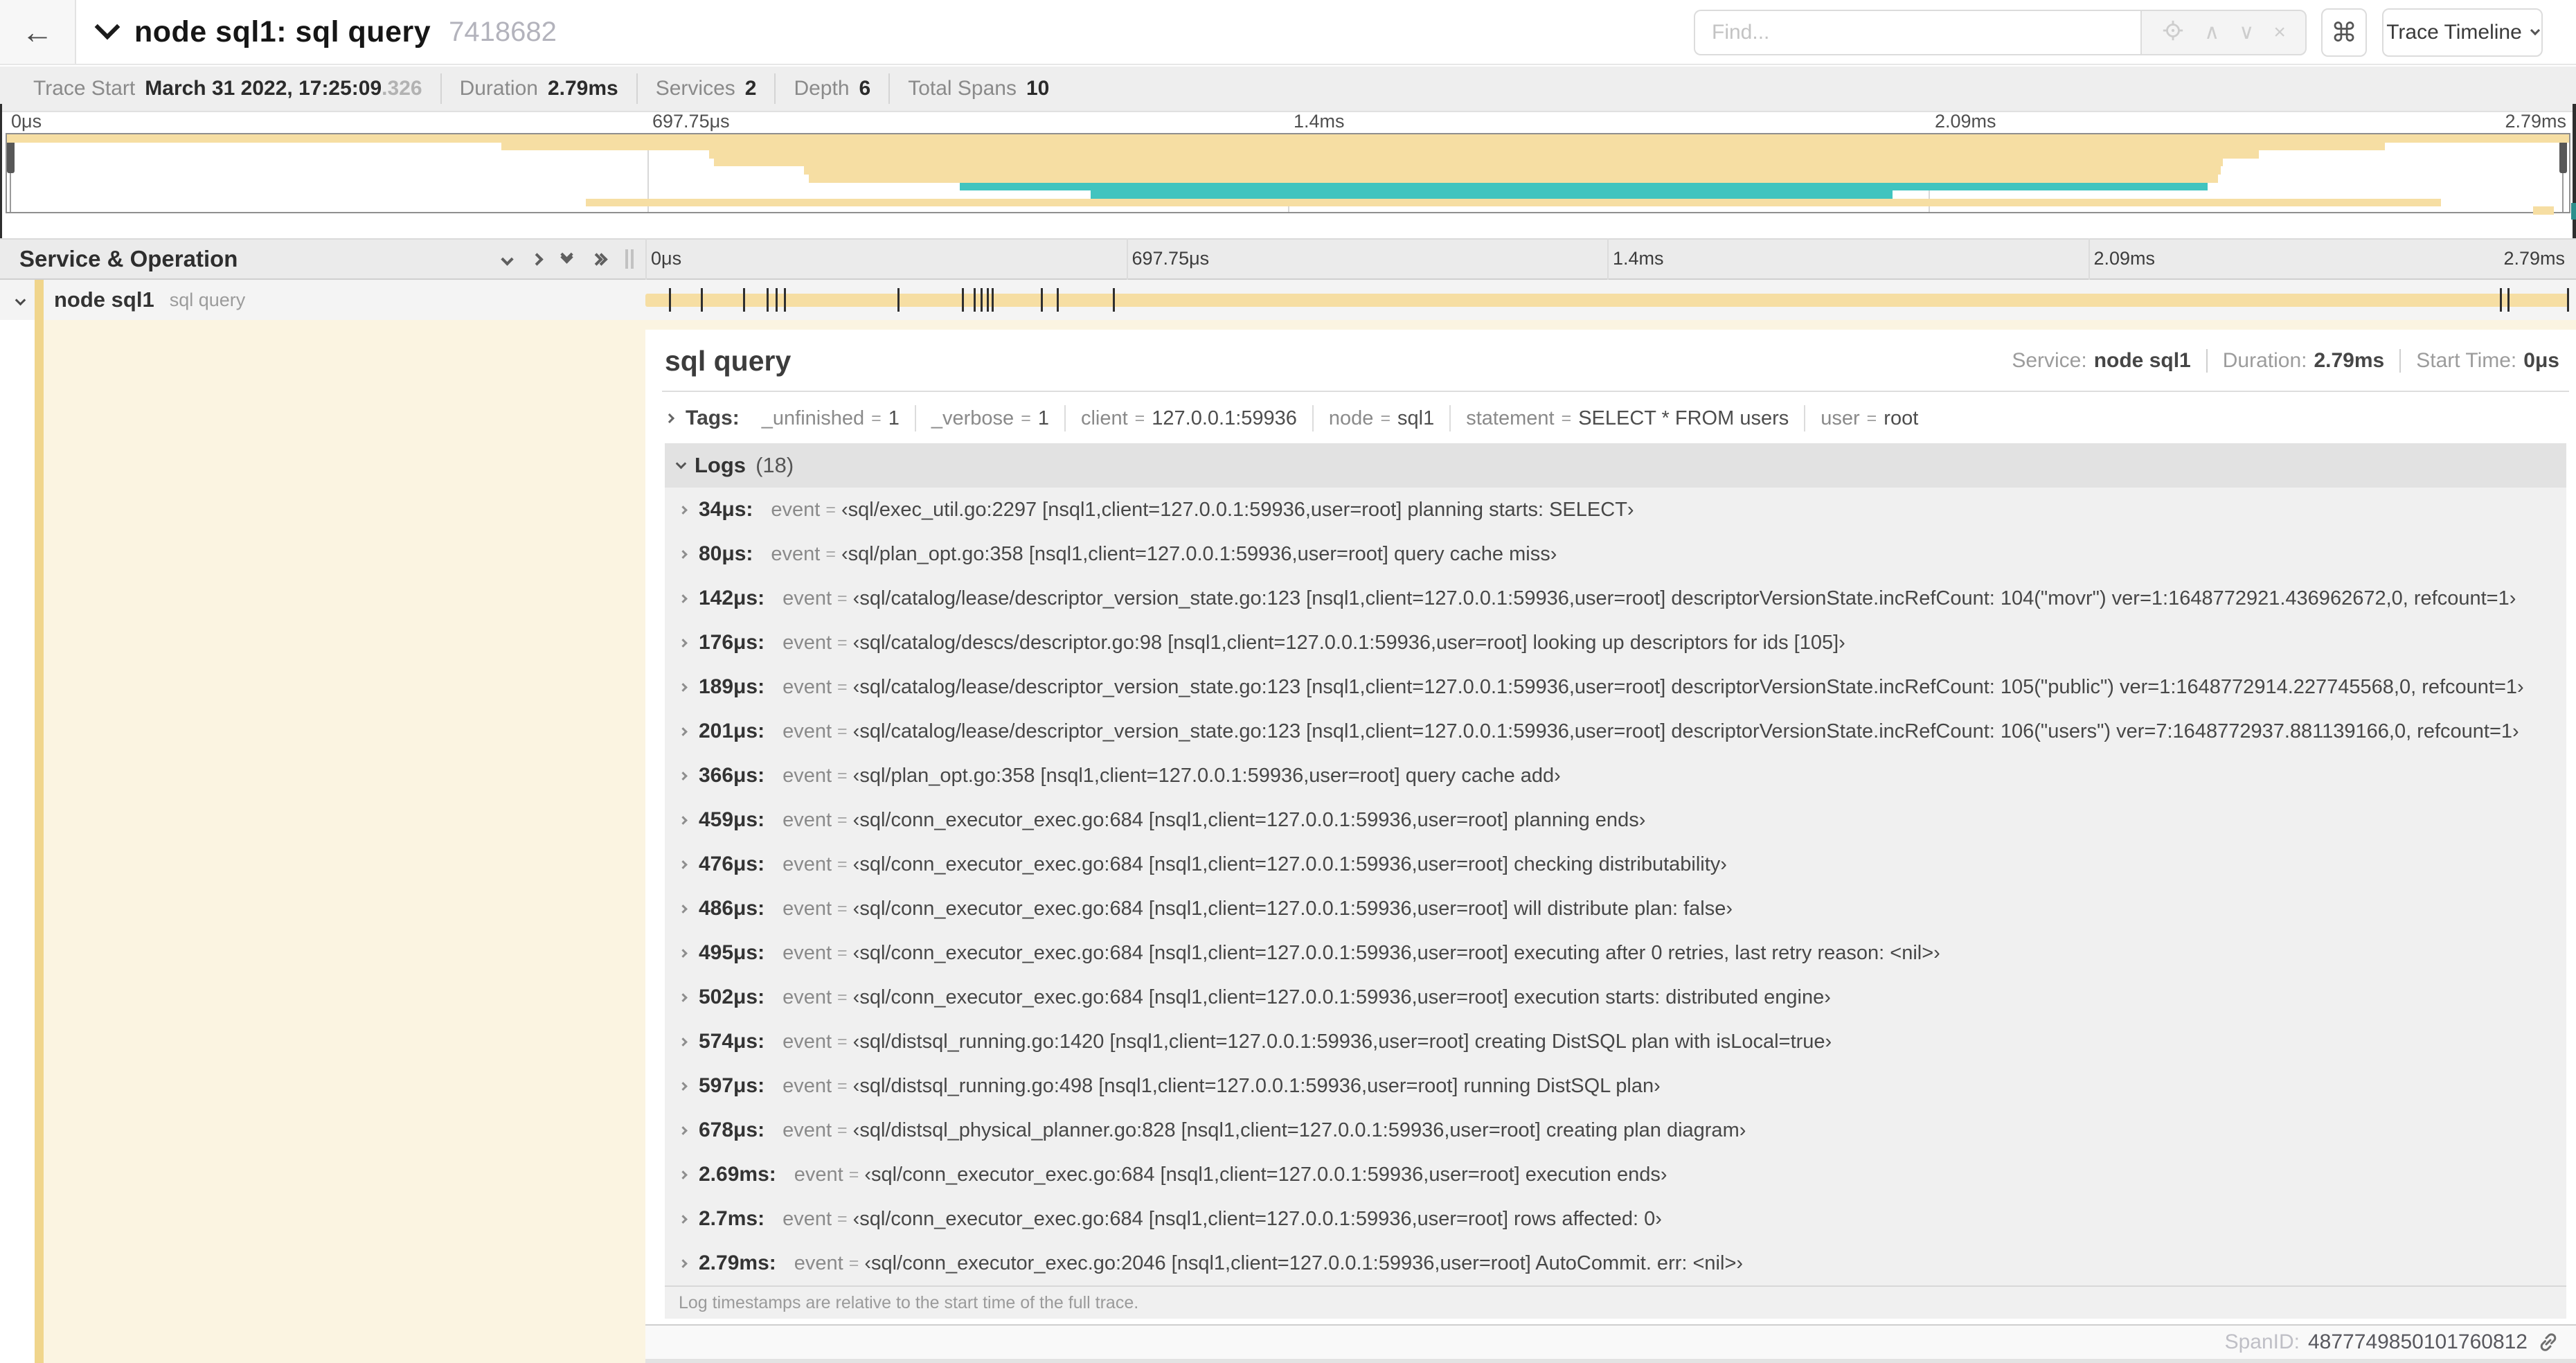  I want to click on tag-value: sql1, so click(1416, 418).